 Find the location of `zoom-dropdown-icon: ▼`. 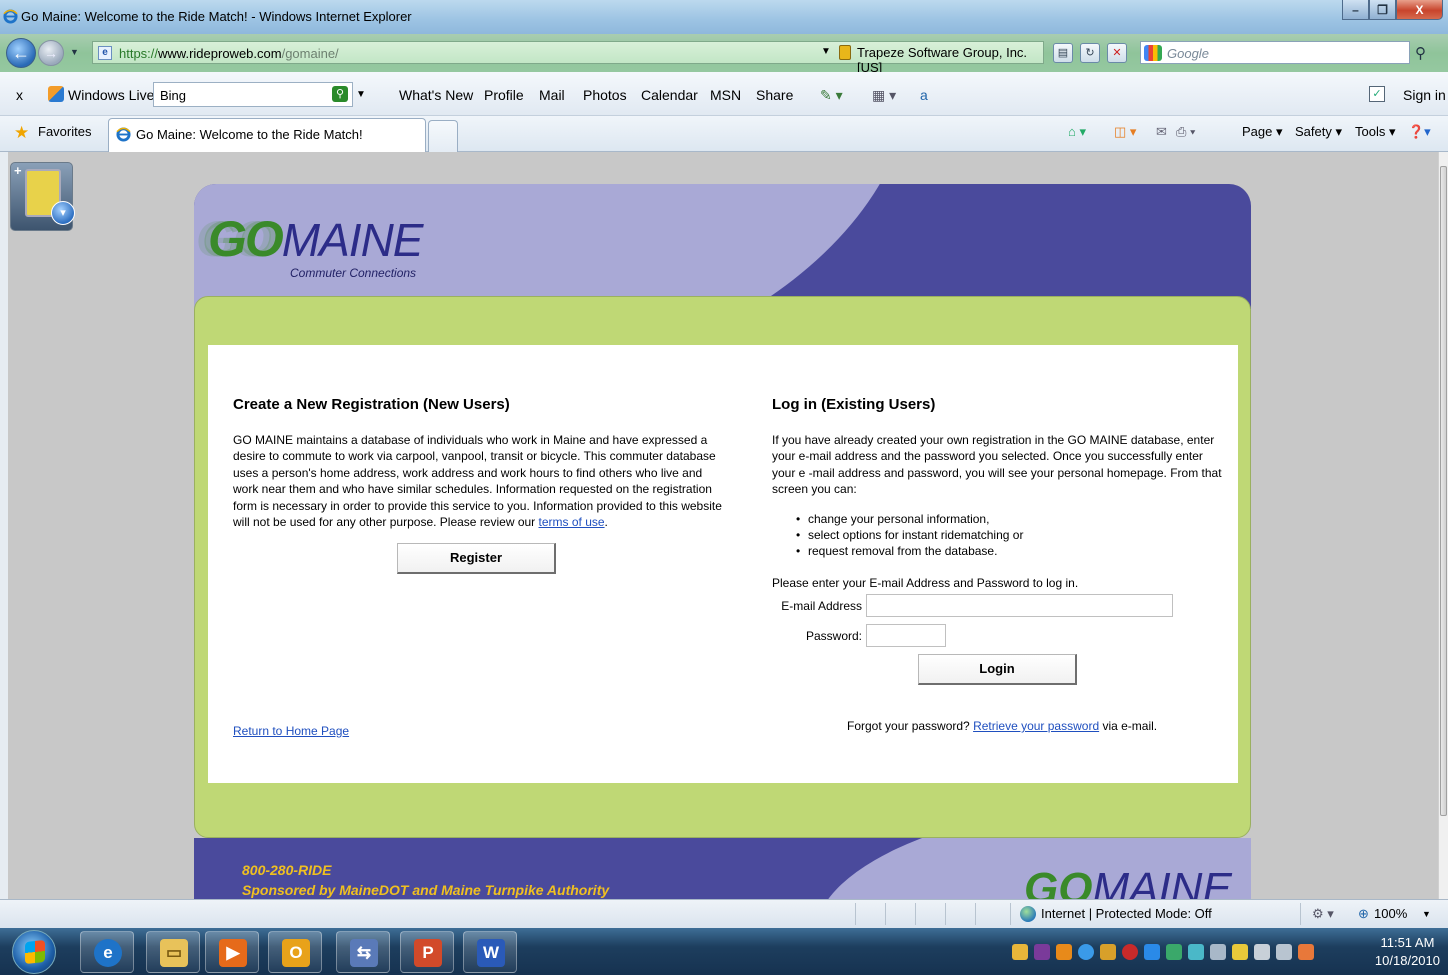

zoom-dropdown-icon: ▼ is located at coordinates (1426, 914).